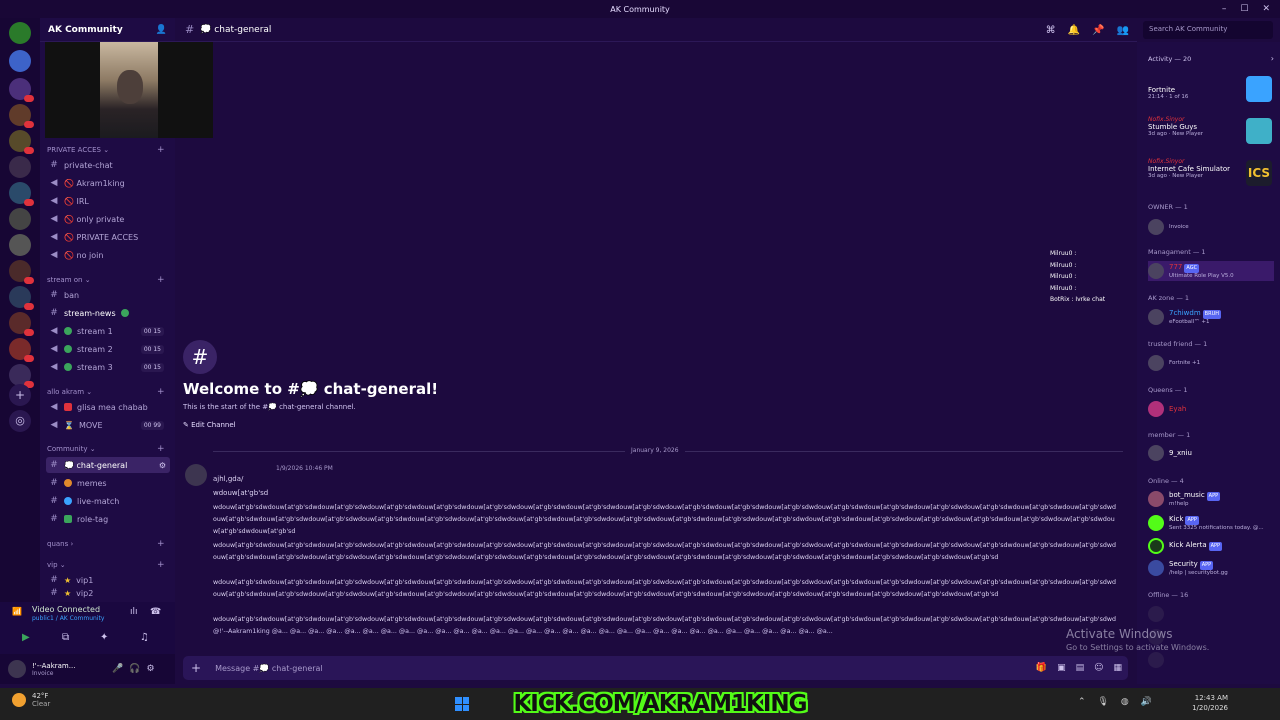 The image size is (1280, 720). What do you see at coordinates (129, 90) in the screenshot?
I see `video-preview` at bounding box center [129, 90].